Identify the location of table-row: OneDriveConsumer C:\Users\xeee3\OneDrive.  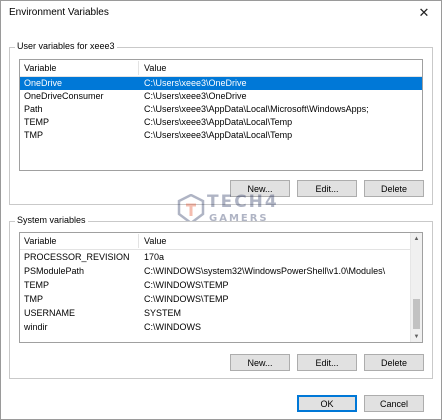
(221, 96).